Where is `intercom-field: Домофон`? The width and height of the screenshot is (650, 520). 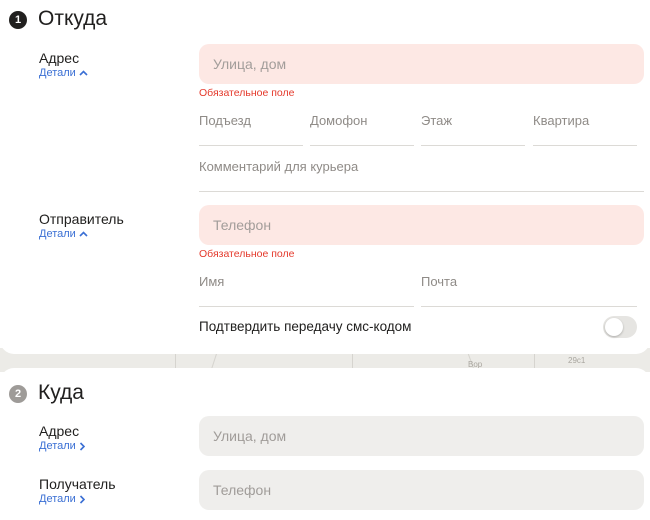
intercom-field: Домофон is located at coordinates (362, 129).